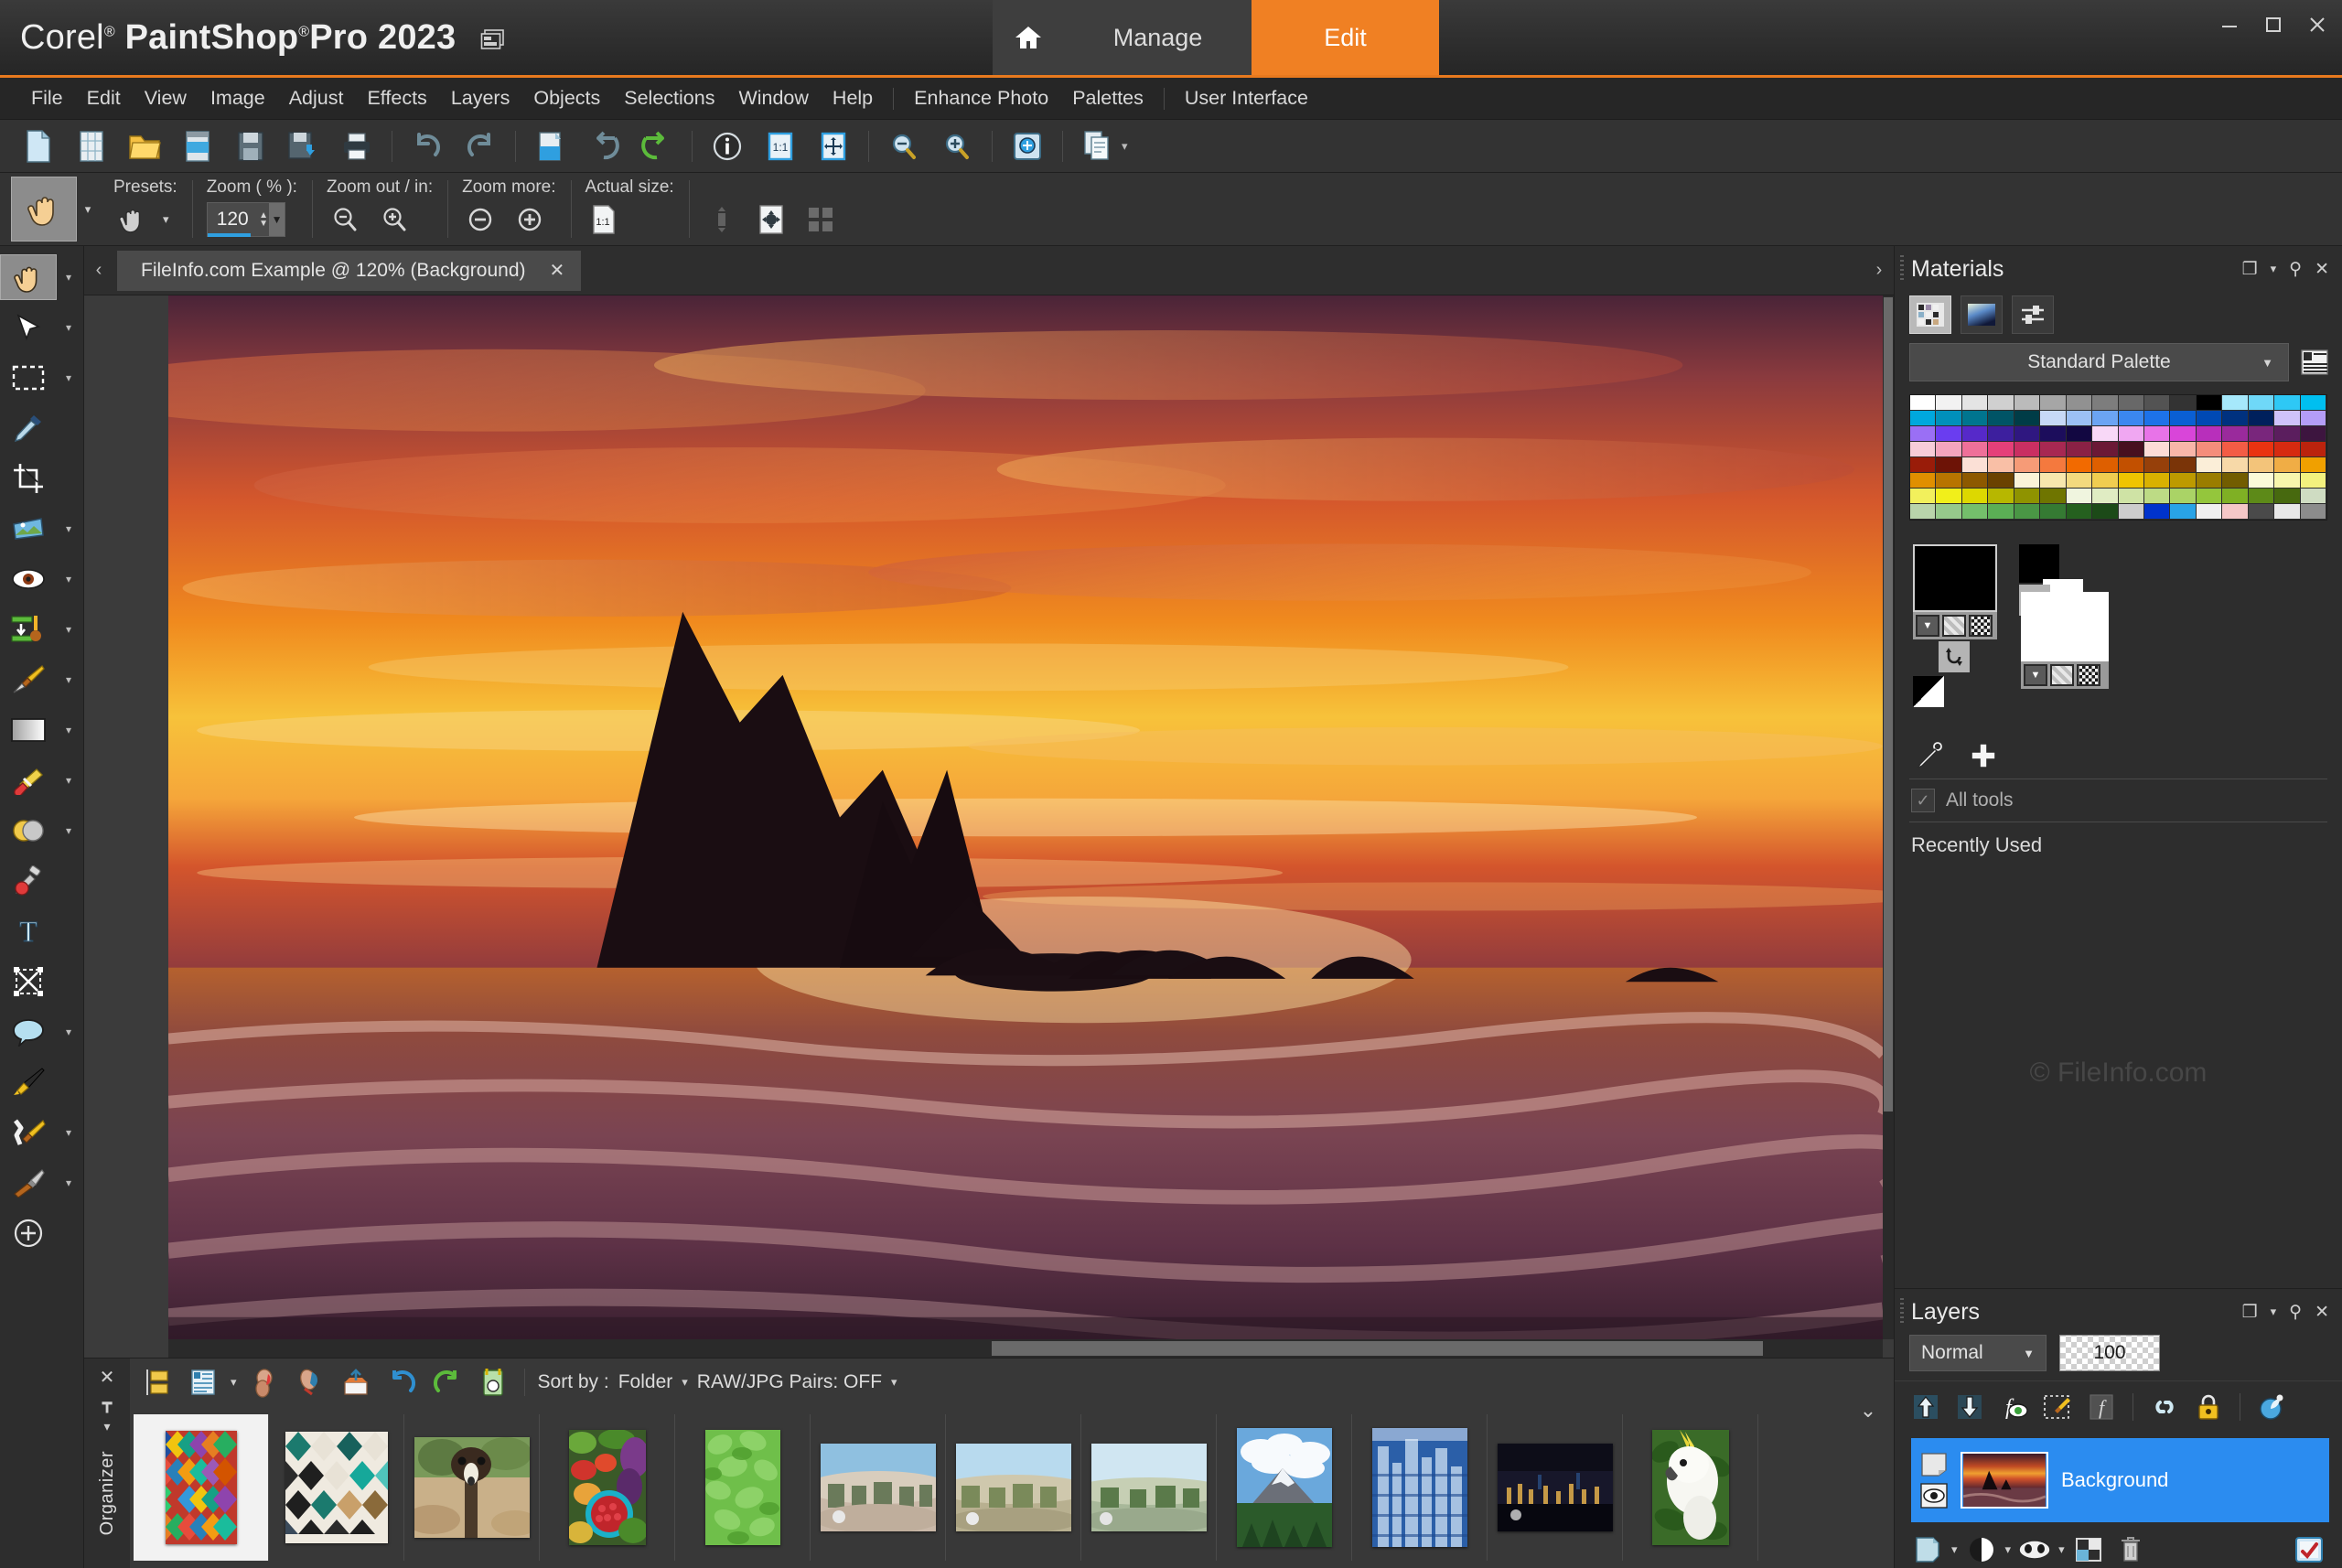 The image size is (2342, 1568). I want to click on materials-eyedropper-icon, so click(1928, 755).